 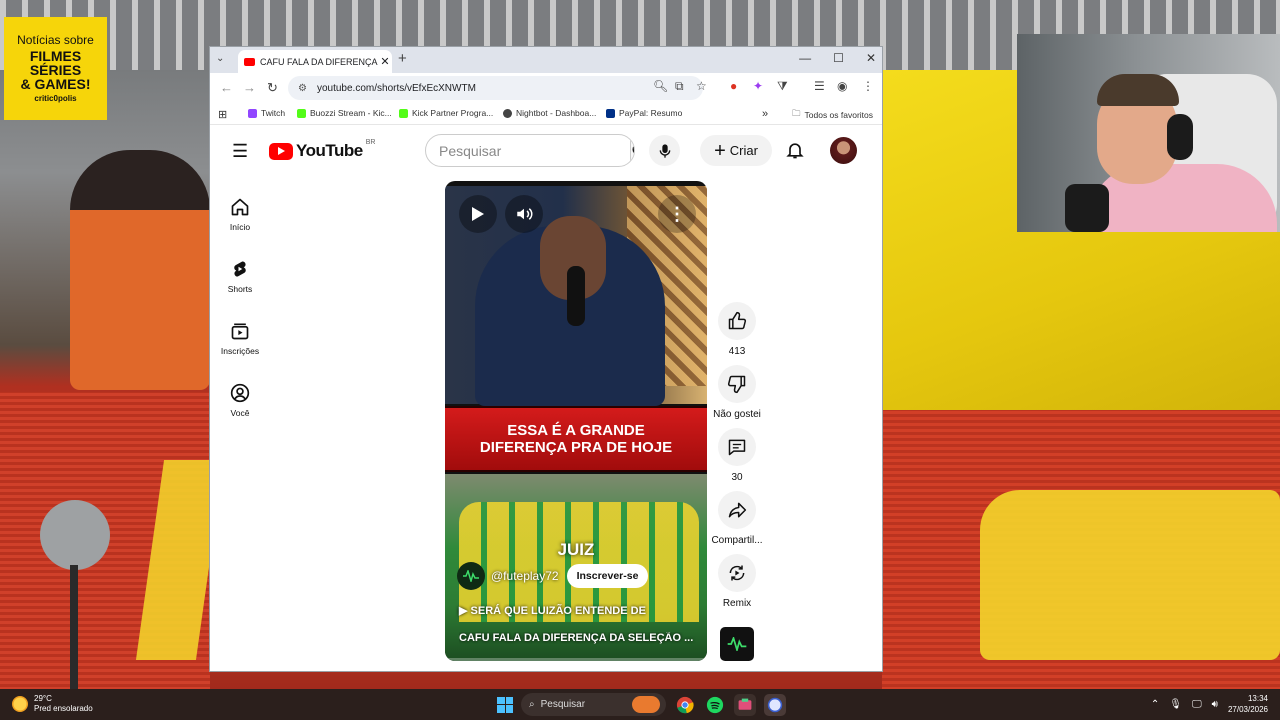 What do you see at coordinates (532, 704) in the screenshot?
I see `search-icon: ⌕` at bounding box center [532, 704].